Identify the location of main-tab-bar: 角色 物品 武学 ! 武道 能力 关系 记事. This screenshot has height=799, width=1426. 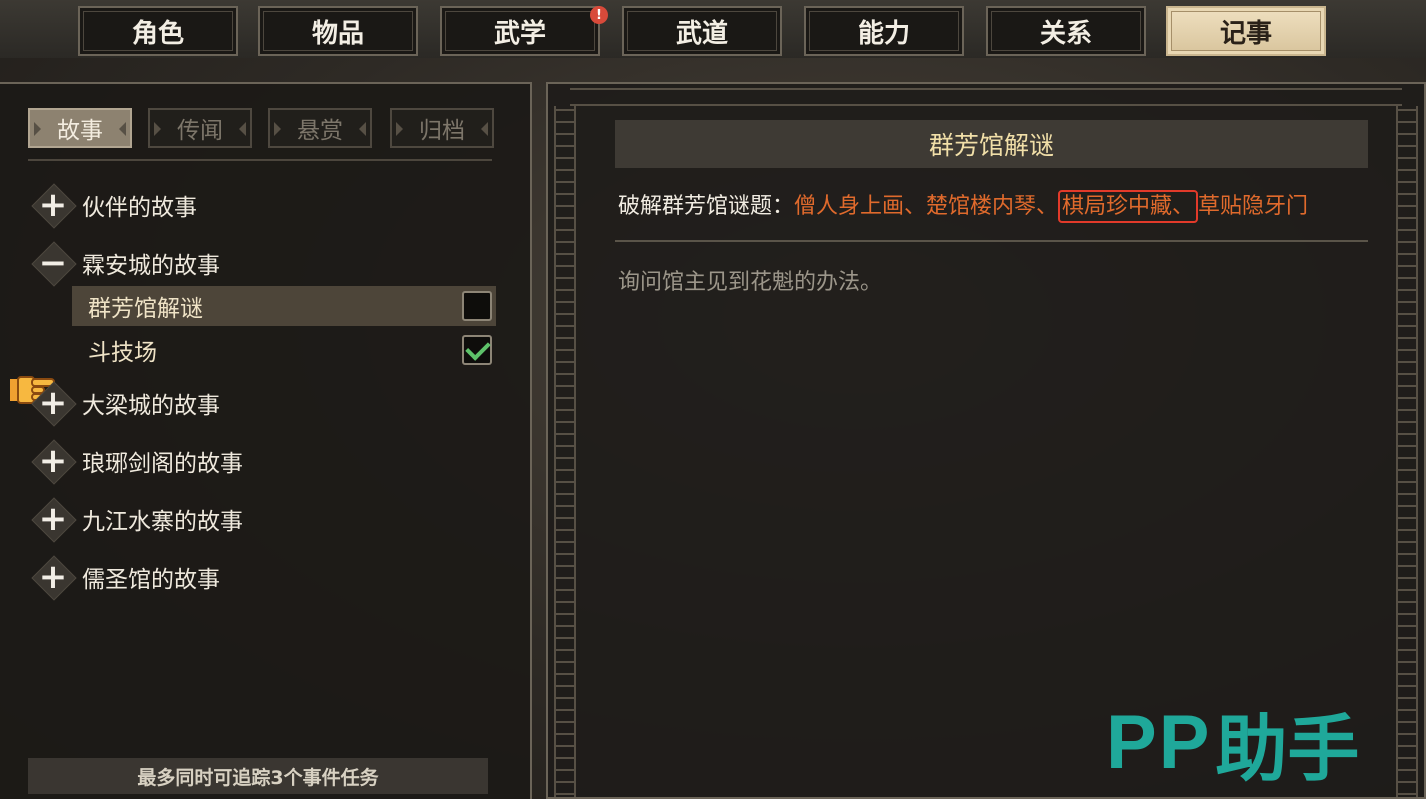
(713, 29).